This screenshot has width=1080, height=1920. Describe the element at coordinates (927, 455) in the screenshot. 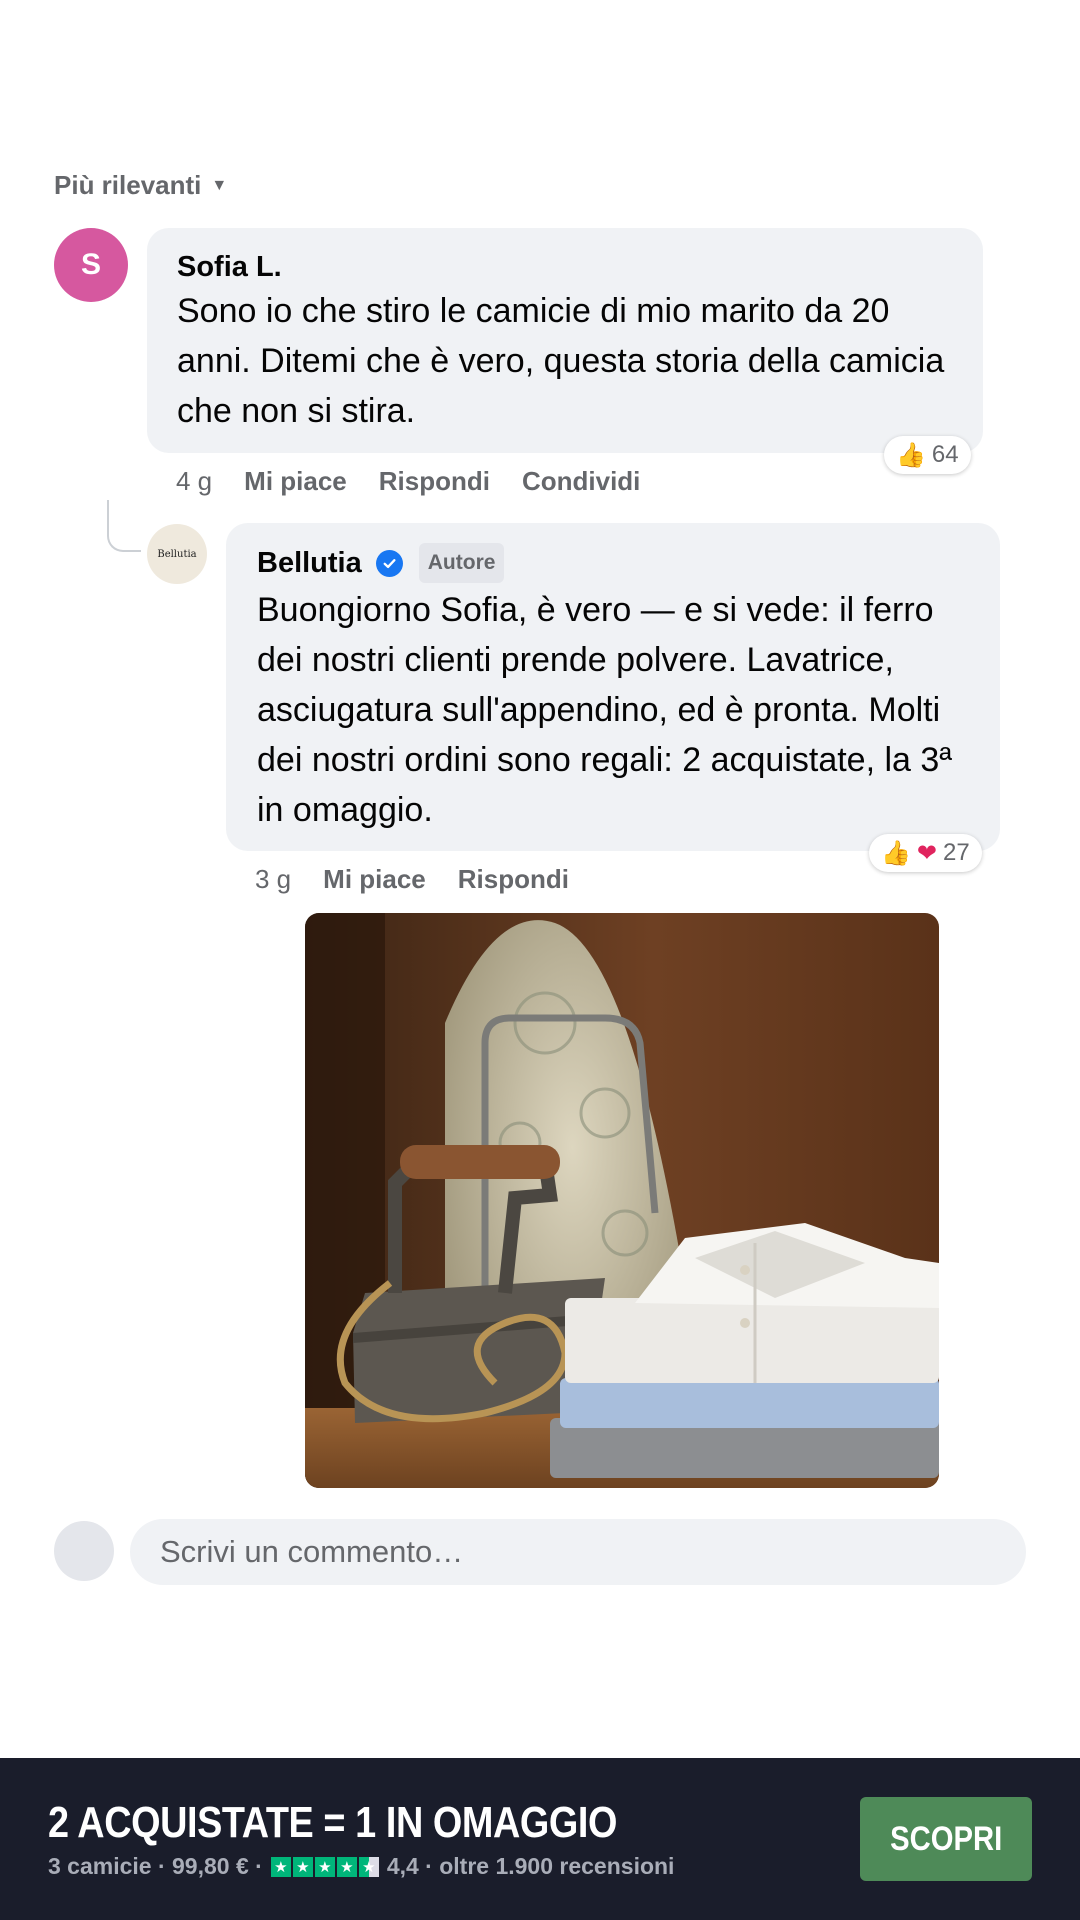

I see `reactions-summary: 👍 64` at that location.